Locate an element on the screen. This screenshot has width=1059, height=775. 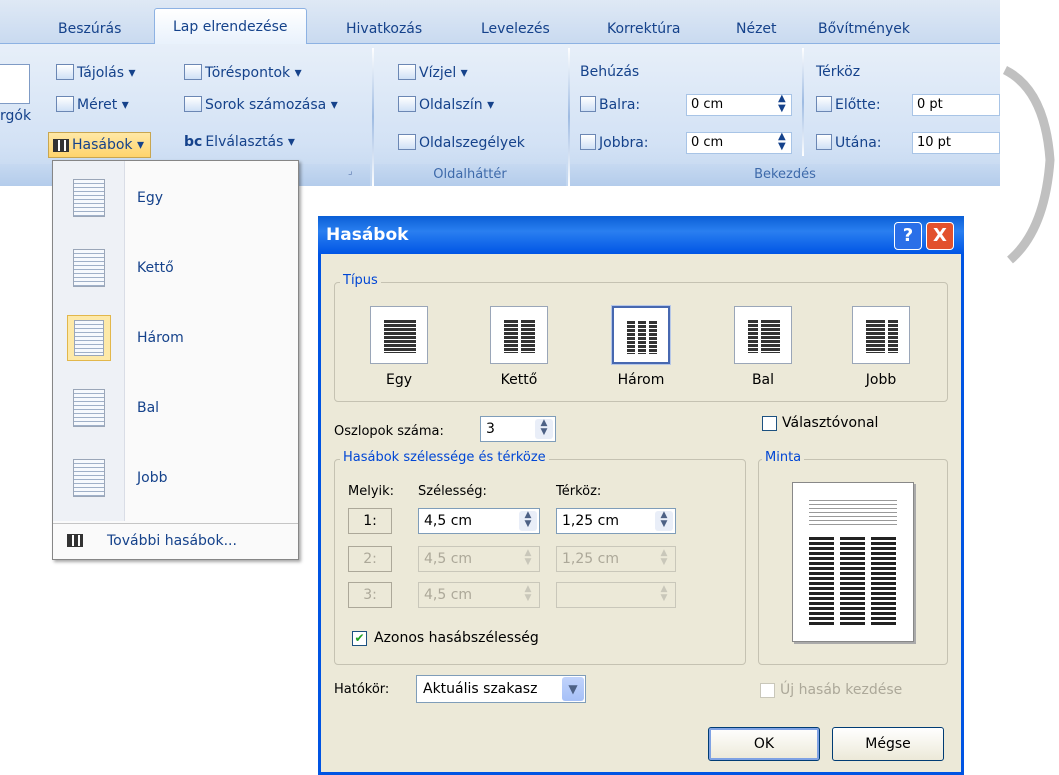
preset-two-button is located at coordinates (519, 335).